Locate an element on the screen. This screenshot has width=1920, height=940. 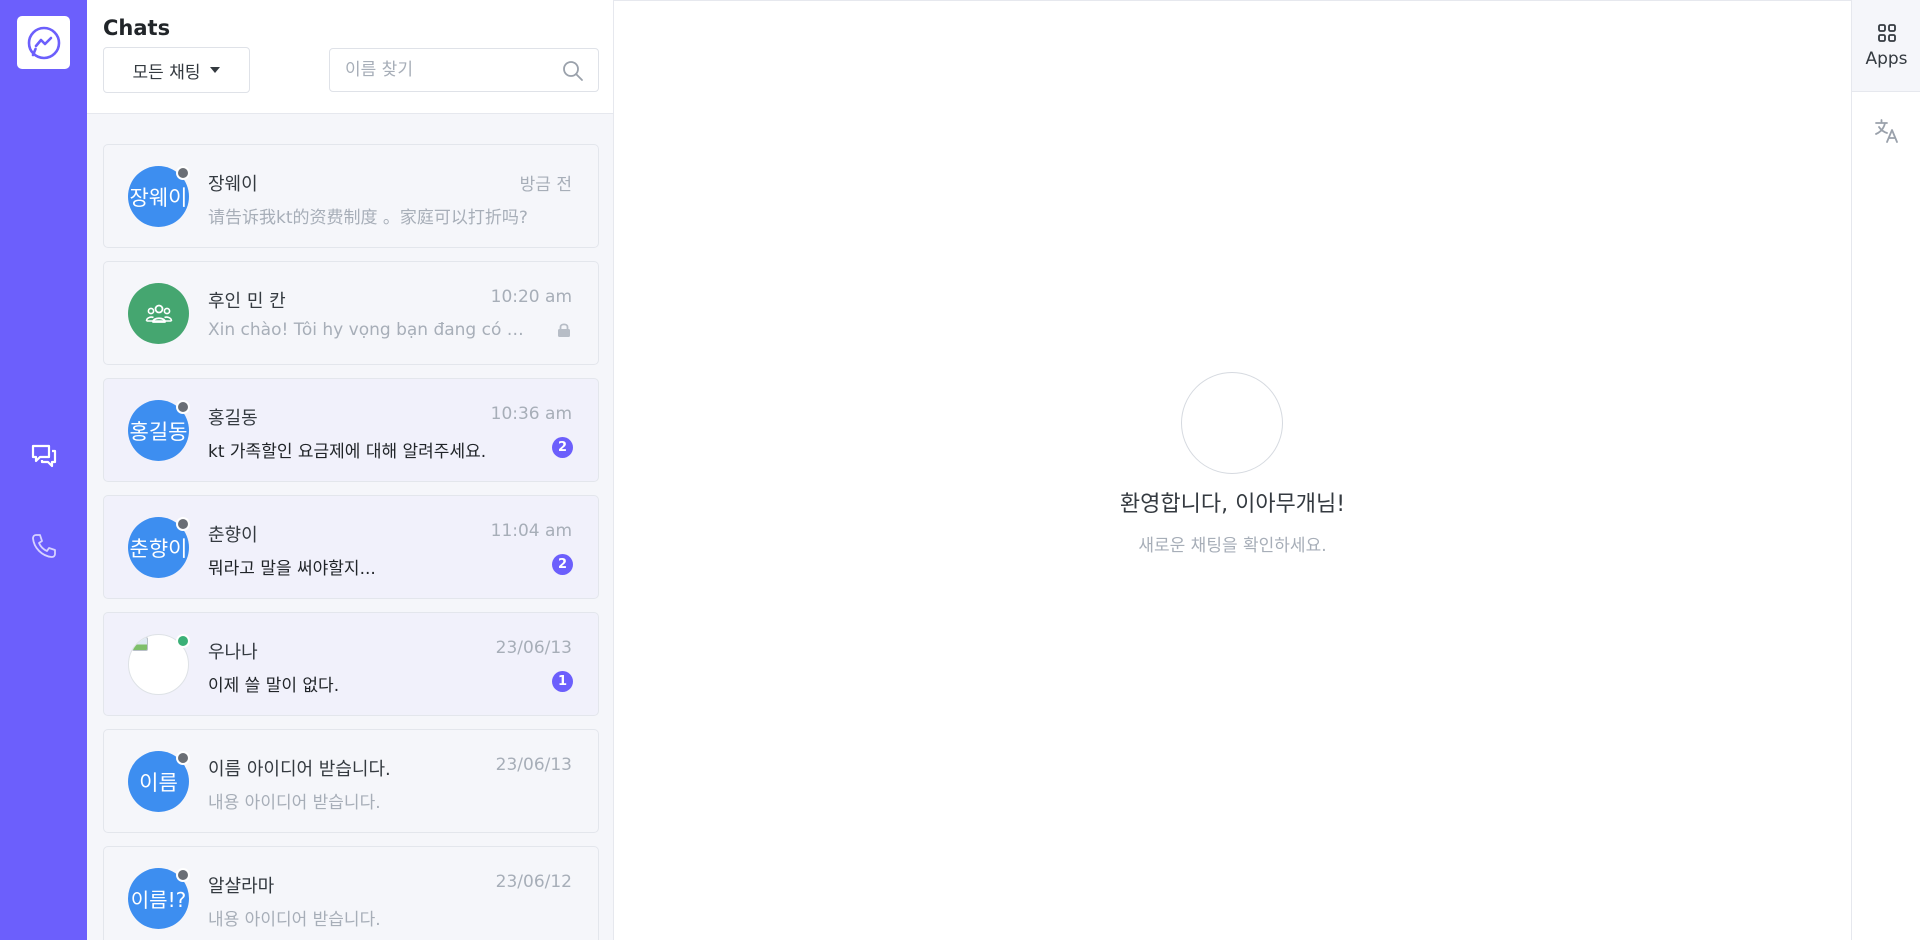
chat-preview: kt 가족할인 요금제에 대해 알려주세요. is located at coordinates (347, 452).